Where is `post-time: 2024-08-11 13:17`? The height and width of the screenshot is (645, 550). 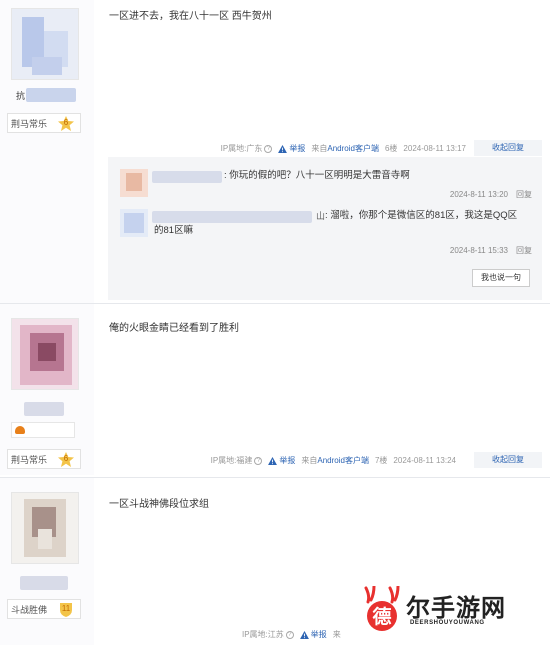
post-time: 2024-08-11 13:17 is located at coordinates (434, 148).